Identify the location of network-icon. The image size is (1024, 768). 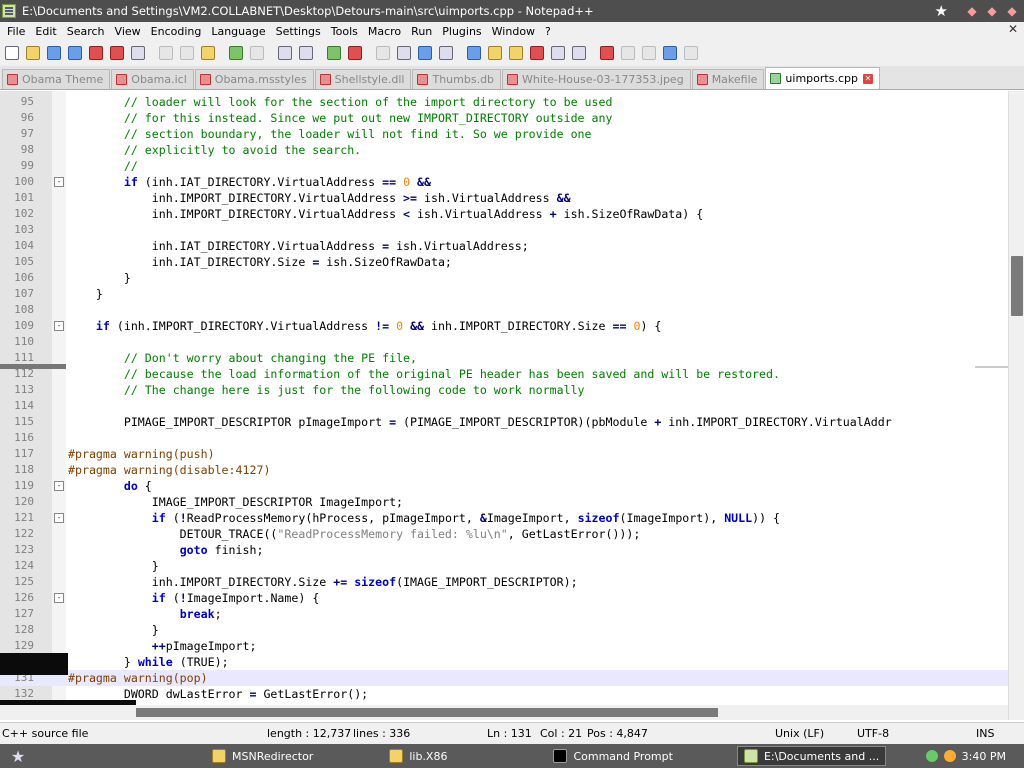
(931, 756).